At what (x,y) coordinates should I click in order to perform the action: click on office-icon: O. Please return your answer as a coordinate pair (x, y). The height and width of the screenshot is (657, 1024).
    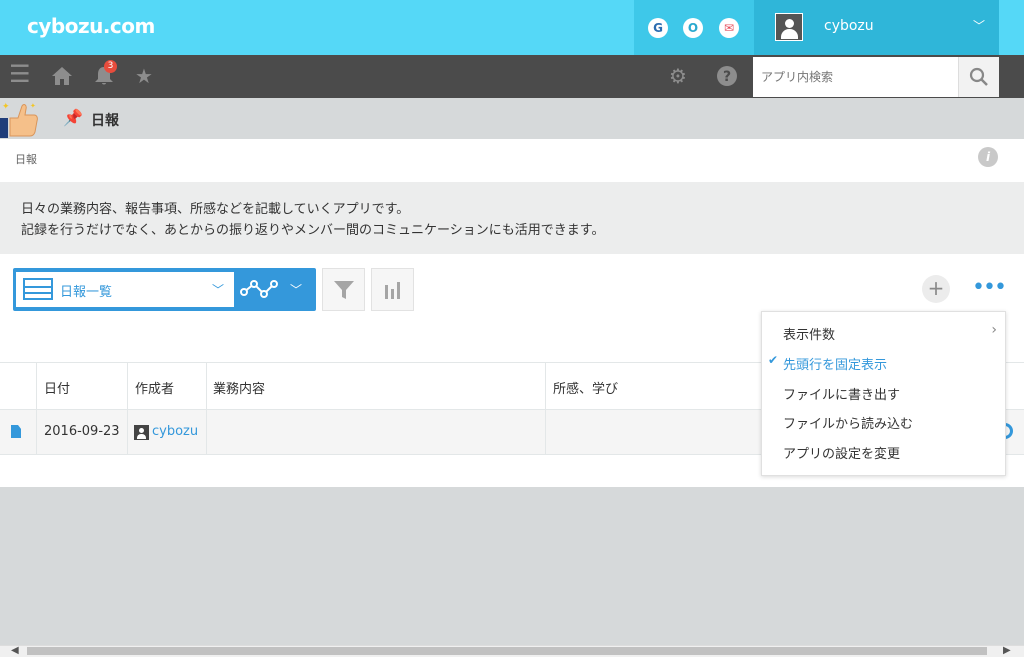
    Looking at the image, I should click on (693, 28).